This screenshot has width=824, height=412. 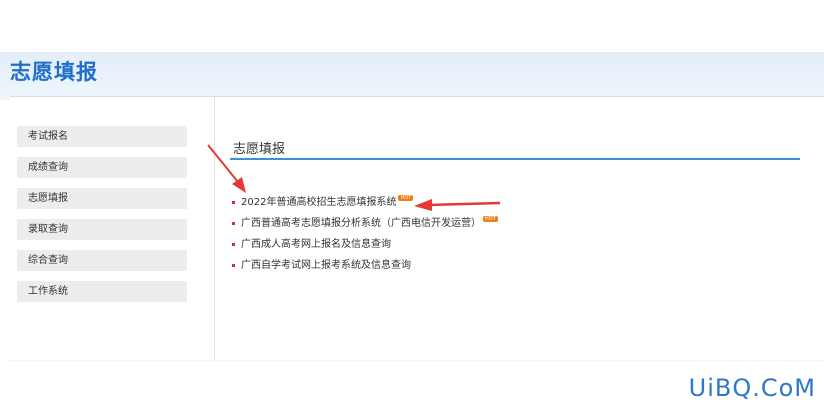 What do you see at coordinates (326, 265) in the screenshot?
I see `link-label: 广西自学考试网上报考系统及信息查询` at bounding box center [326, 265].